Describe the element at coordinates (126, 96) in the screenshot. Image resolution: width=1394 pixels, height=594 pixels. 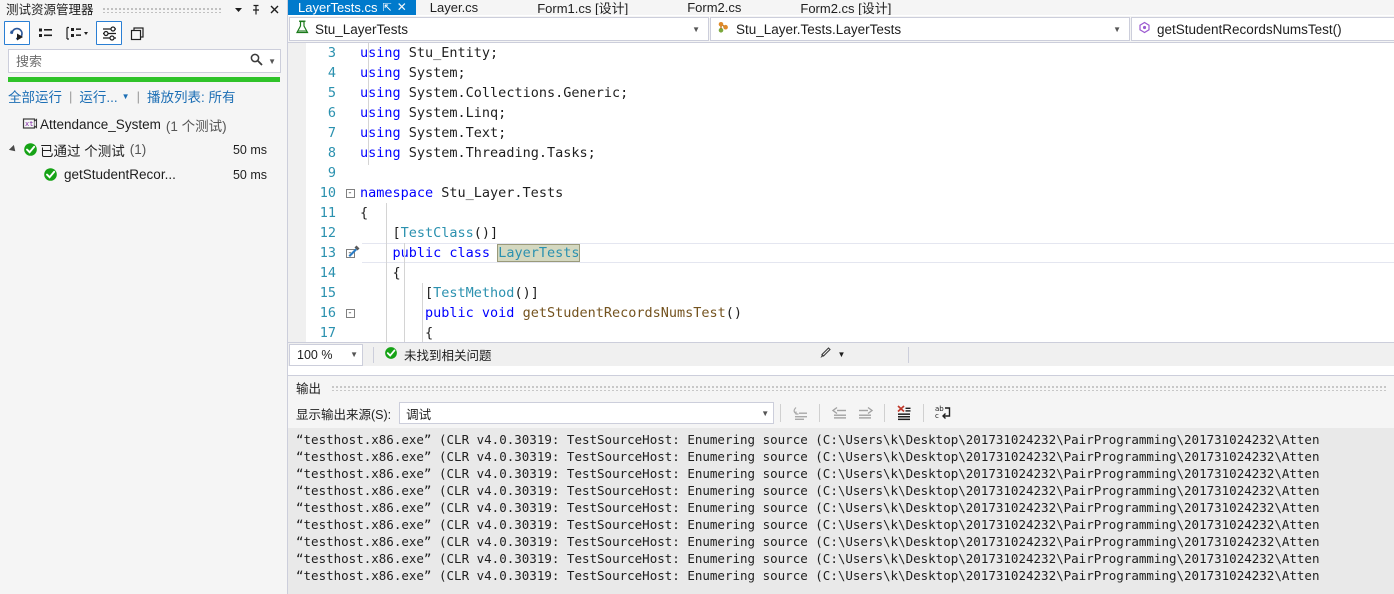
I see `run-dropdown-icon: ▼` at that location.